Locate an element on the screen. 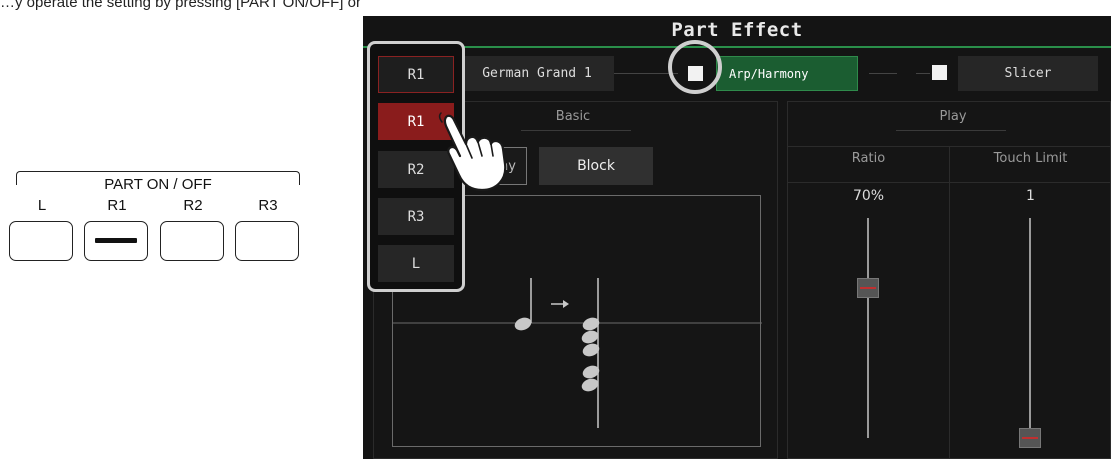 This screenshot has height=459, width=1111. touch-limit-slider-thumb is located at coordinates (1030, 438).